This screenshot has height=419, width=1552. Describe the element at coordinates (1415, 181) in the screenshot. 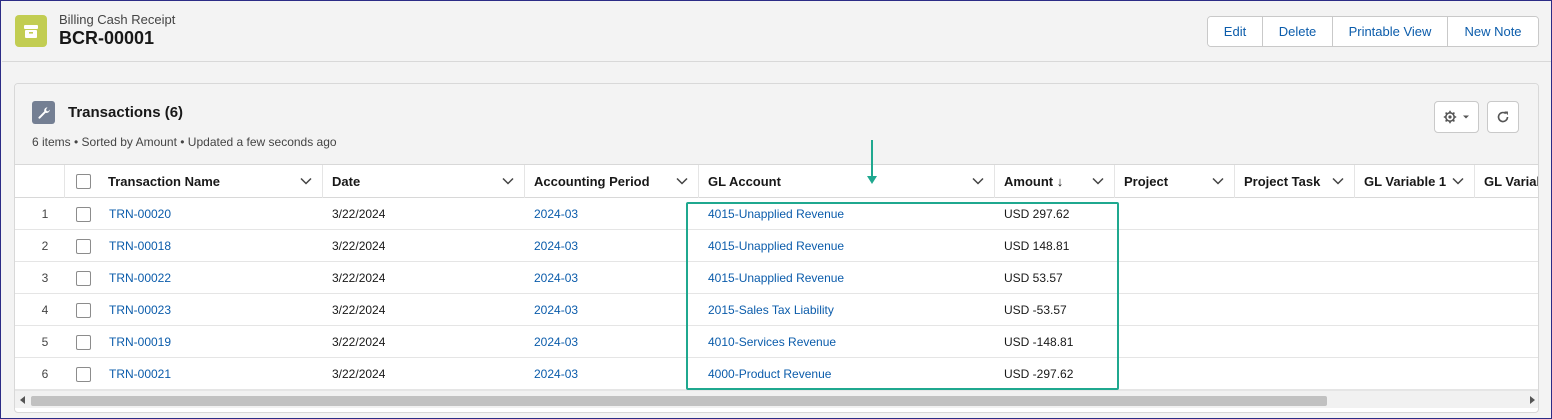

I see `column-header-gl-variable-1: GL Variable 1` at that location.